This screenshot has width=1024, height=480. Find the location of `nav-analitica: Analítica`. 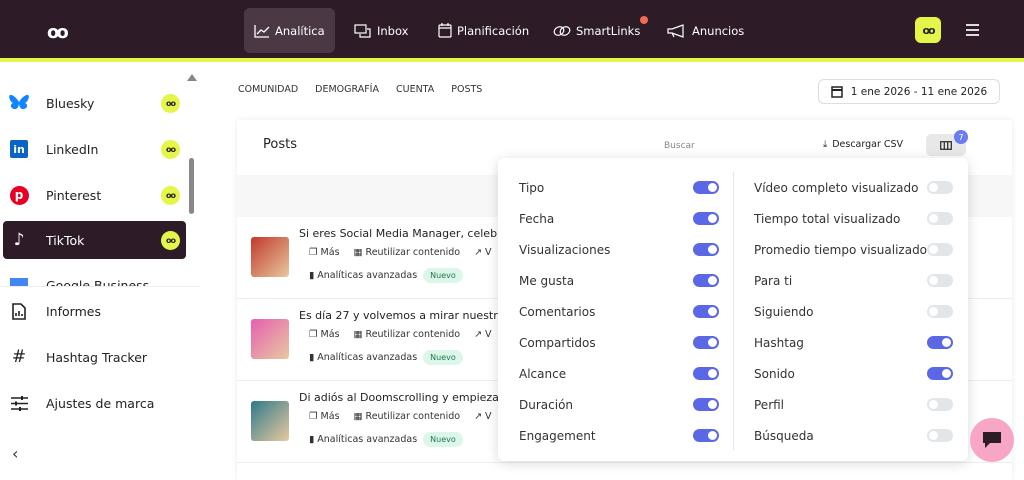

nav-analitica: Analítica is located at coordinates (289, 30).